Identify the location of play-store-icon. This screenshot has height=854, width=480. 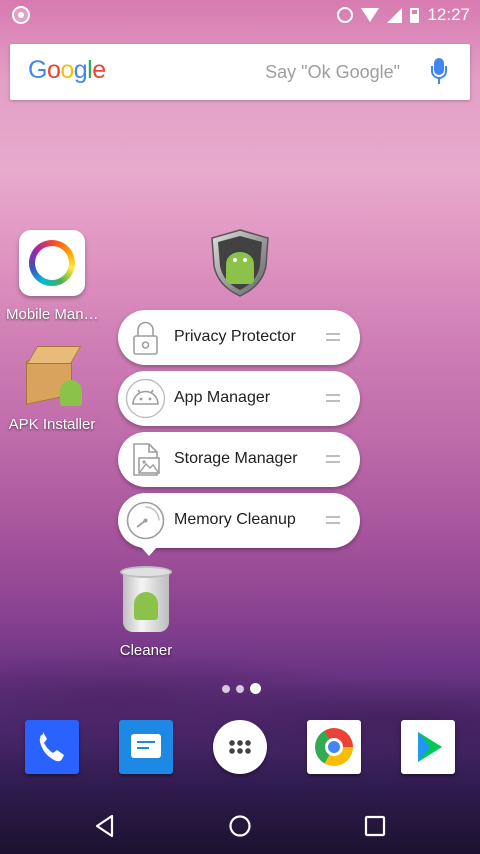
(428, 747).